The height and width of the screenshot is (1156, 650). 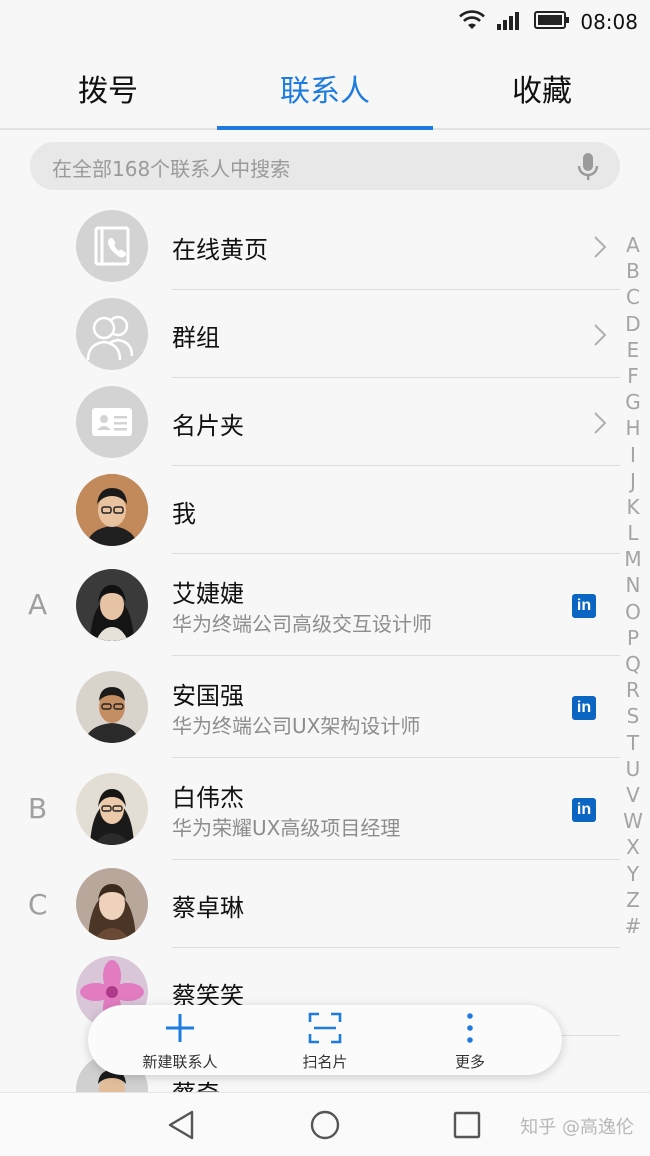 I want to click on index-letter: B, so click(x=633, y=271).